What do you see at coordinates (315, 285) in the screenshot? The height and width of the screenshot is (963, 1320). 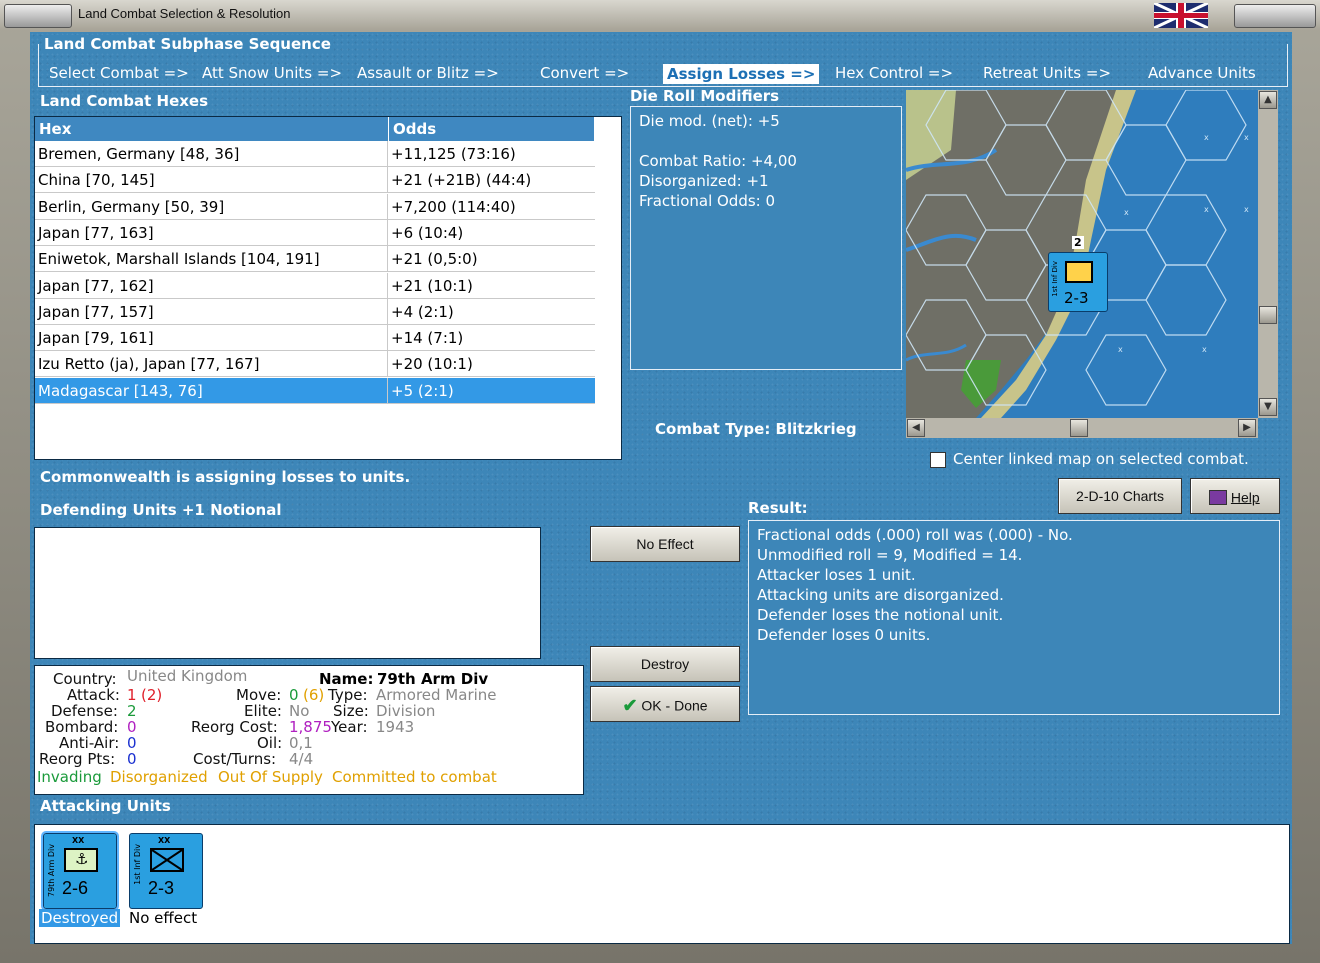 I see `hex-row: Japan [77, 162] +21 (10:1)` at bounding box center [315, 285].